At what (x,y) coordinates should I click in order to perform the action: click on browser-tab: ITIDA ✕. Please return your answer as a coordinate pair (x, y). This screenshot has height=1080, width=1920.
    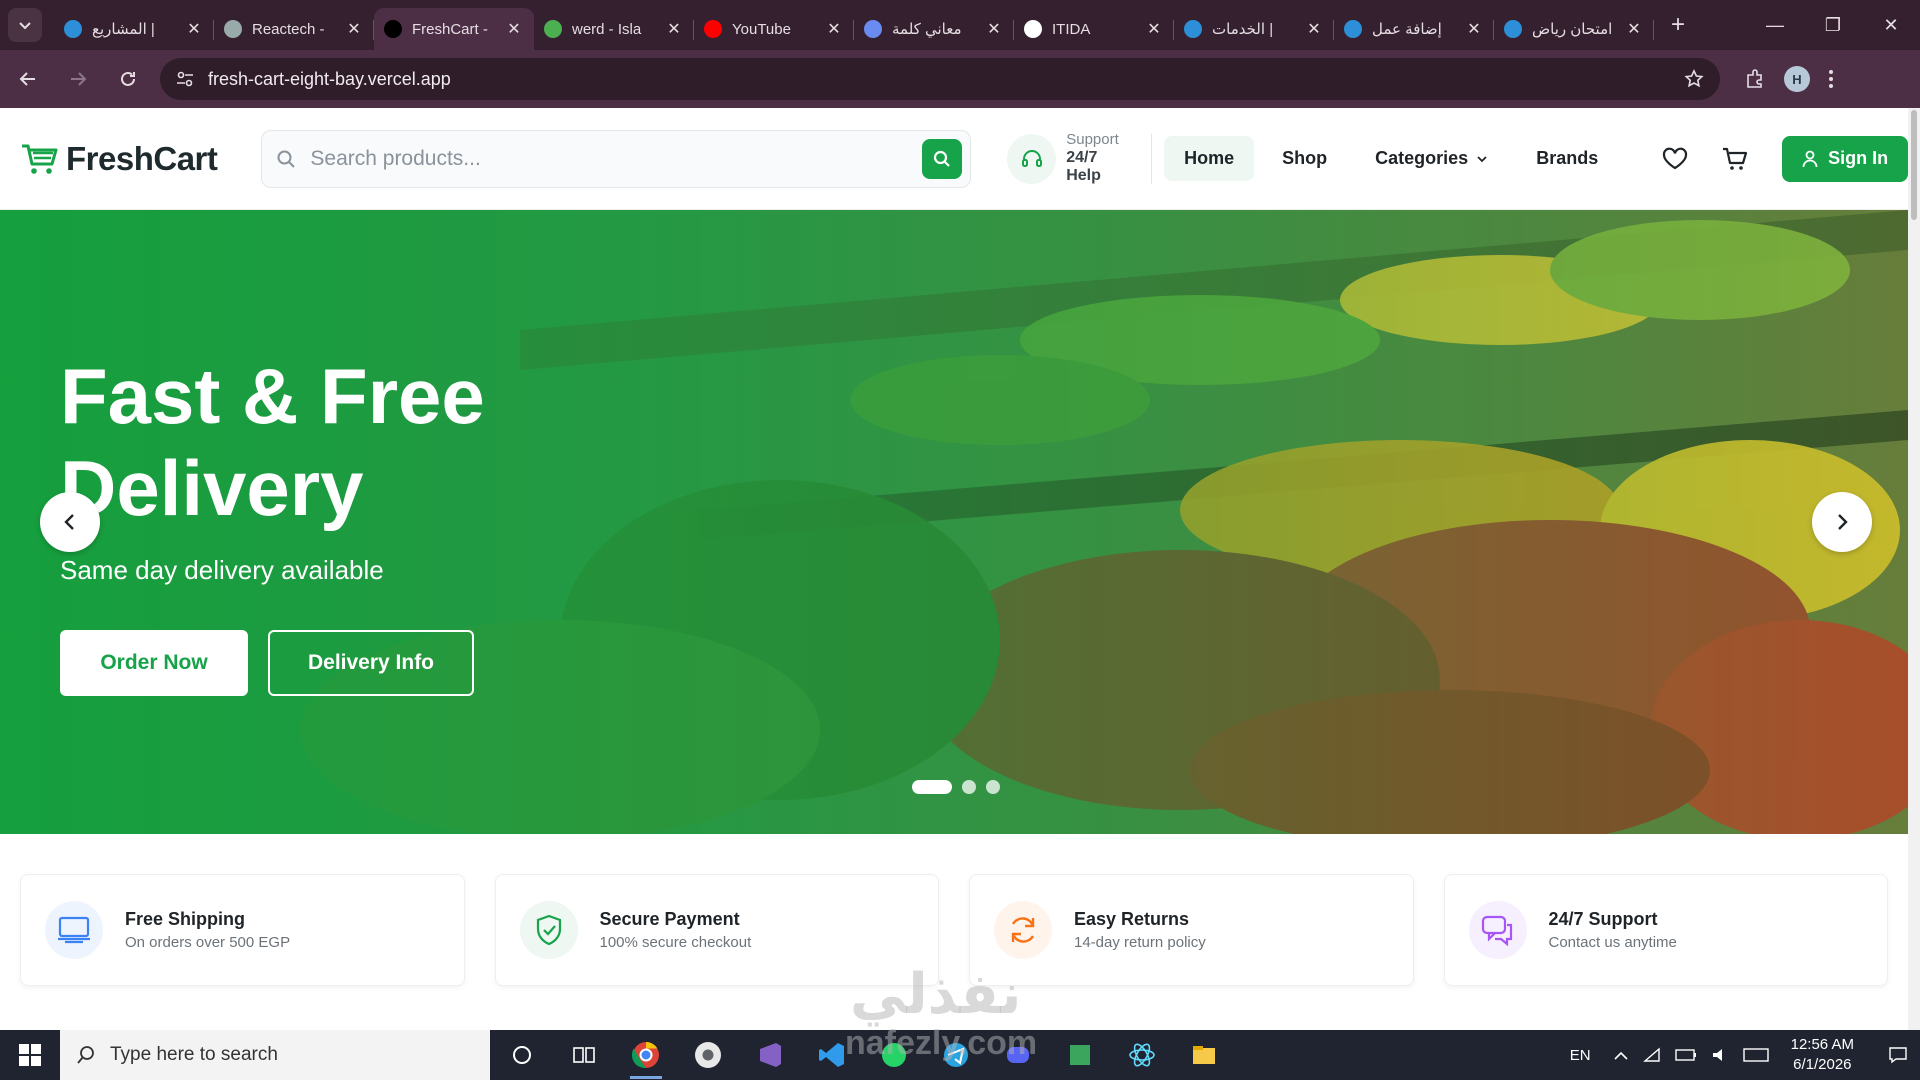
    Looking at the image, I should click on (1094, 29).